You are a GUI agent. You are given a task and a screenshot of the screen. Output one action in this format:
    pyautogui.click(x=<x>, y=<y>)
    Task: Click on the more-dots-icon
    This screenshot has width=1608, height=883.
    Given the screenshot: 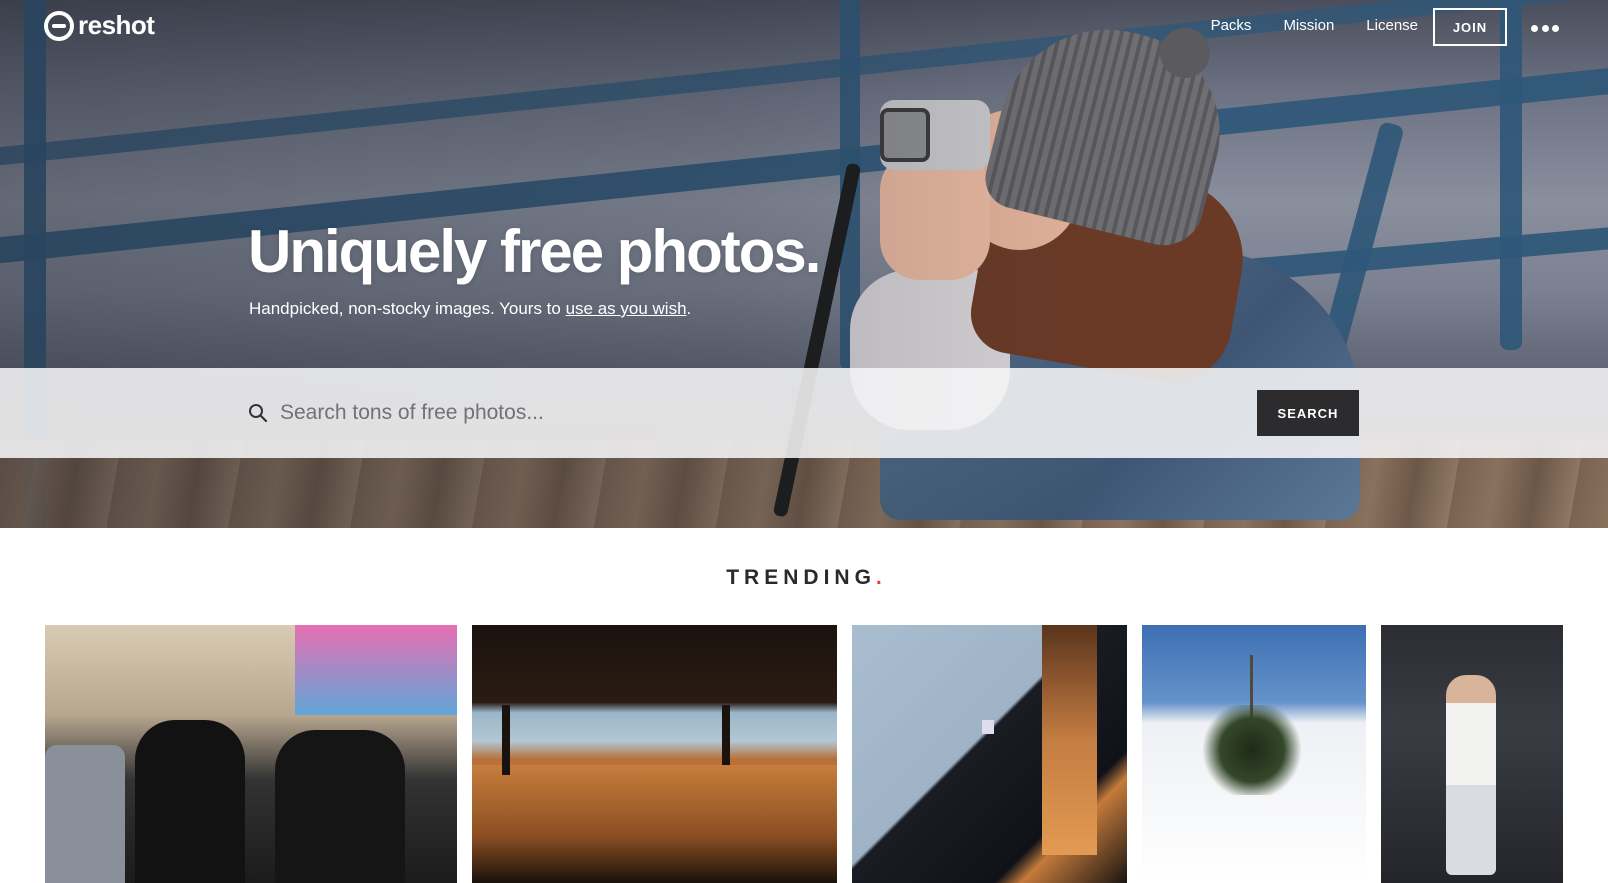 What is the action you would take?
    pyautogui.click(x=1545, y=28)
    